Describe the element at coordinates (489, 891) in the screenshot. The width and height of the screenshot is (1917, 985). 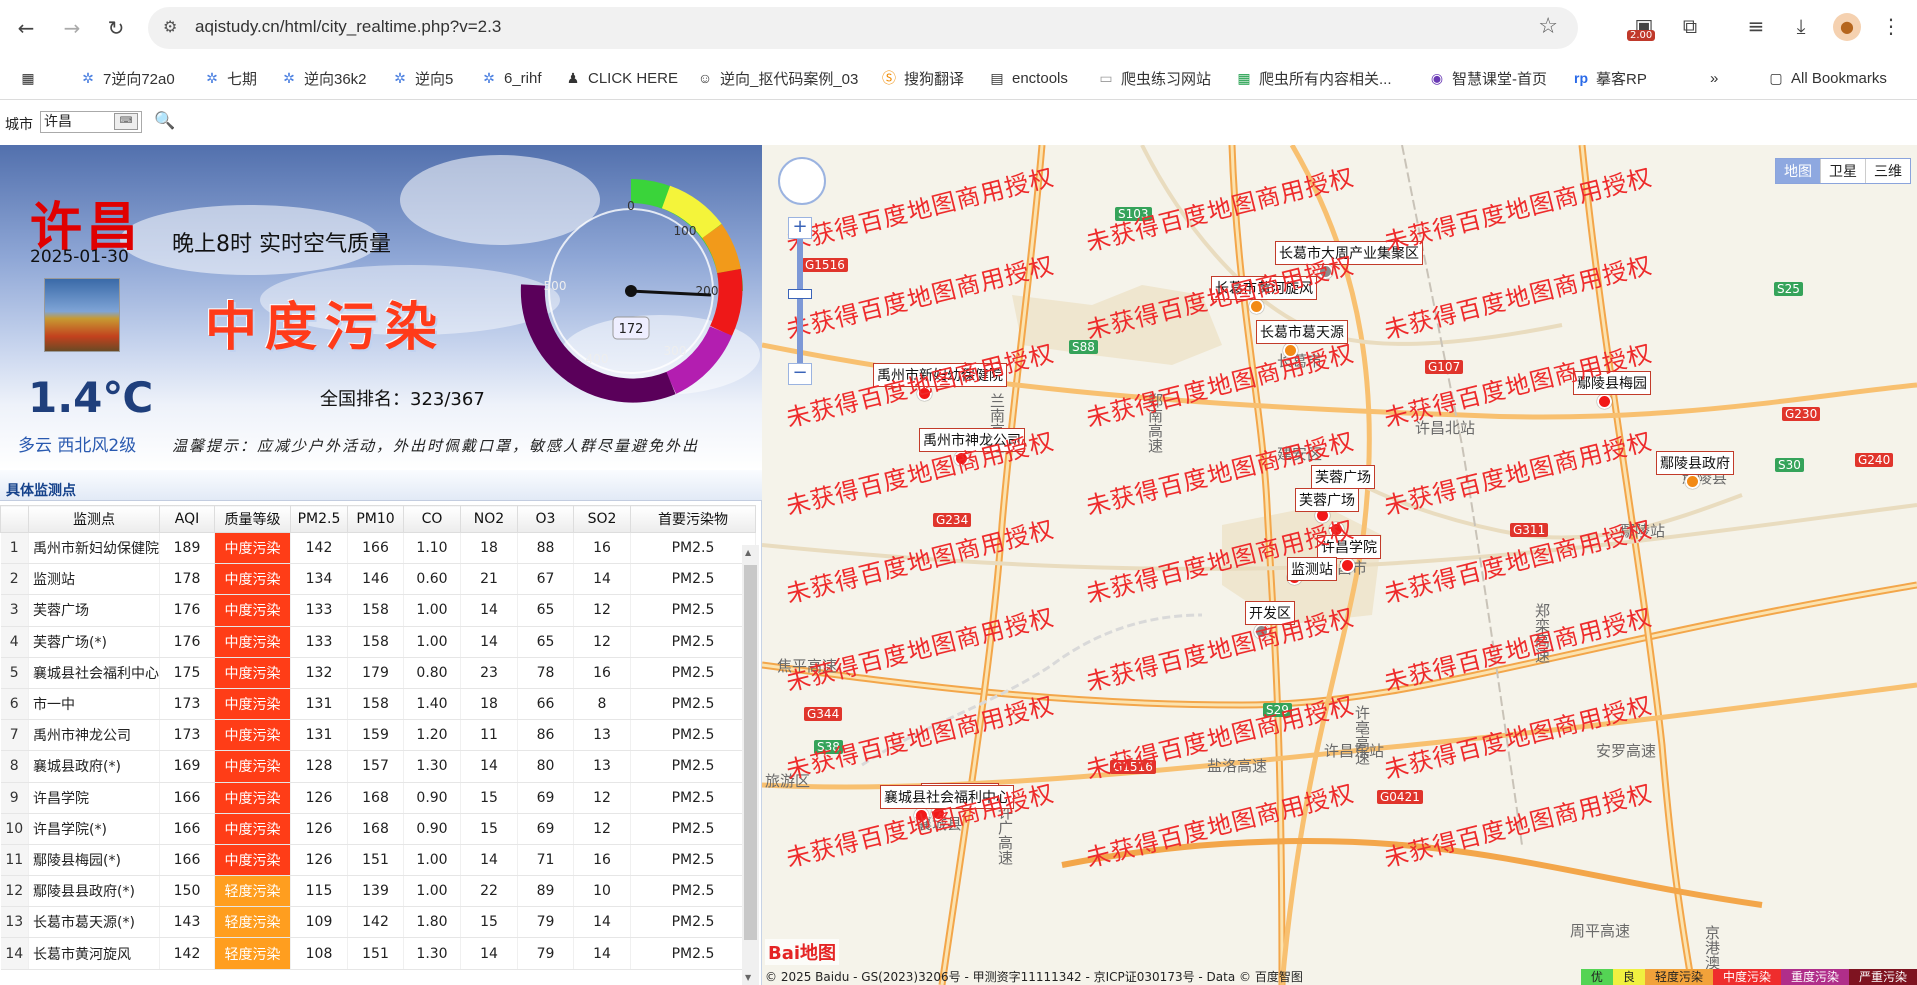
I see `no2-value: 22` at that location.